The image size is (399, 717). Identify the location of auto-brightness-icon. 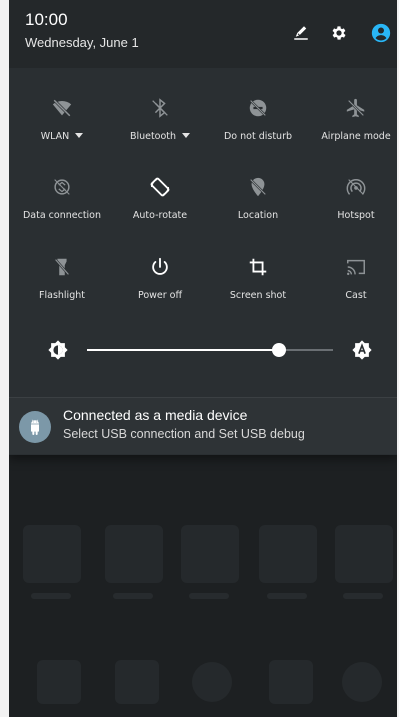
(362, 350).